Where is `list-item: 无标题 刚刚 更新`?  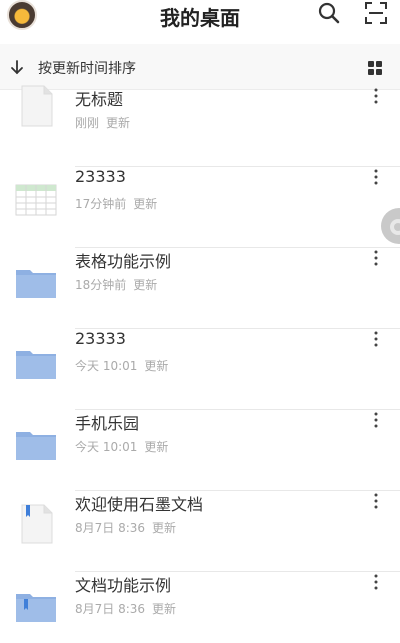 list-item: 无标题 刚刚 更新 is located at coordinates (200, 125).